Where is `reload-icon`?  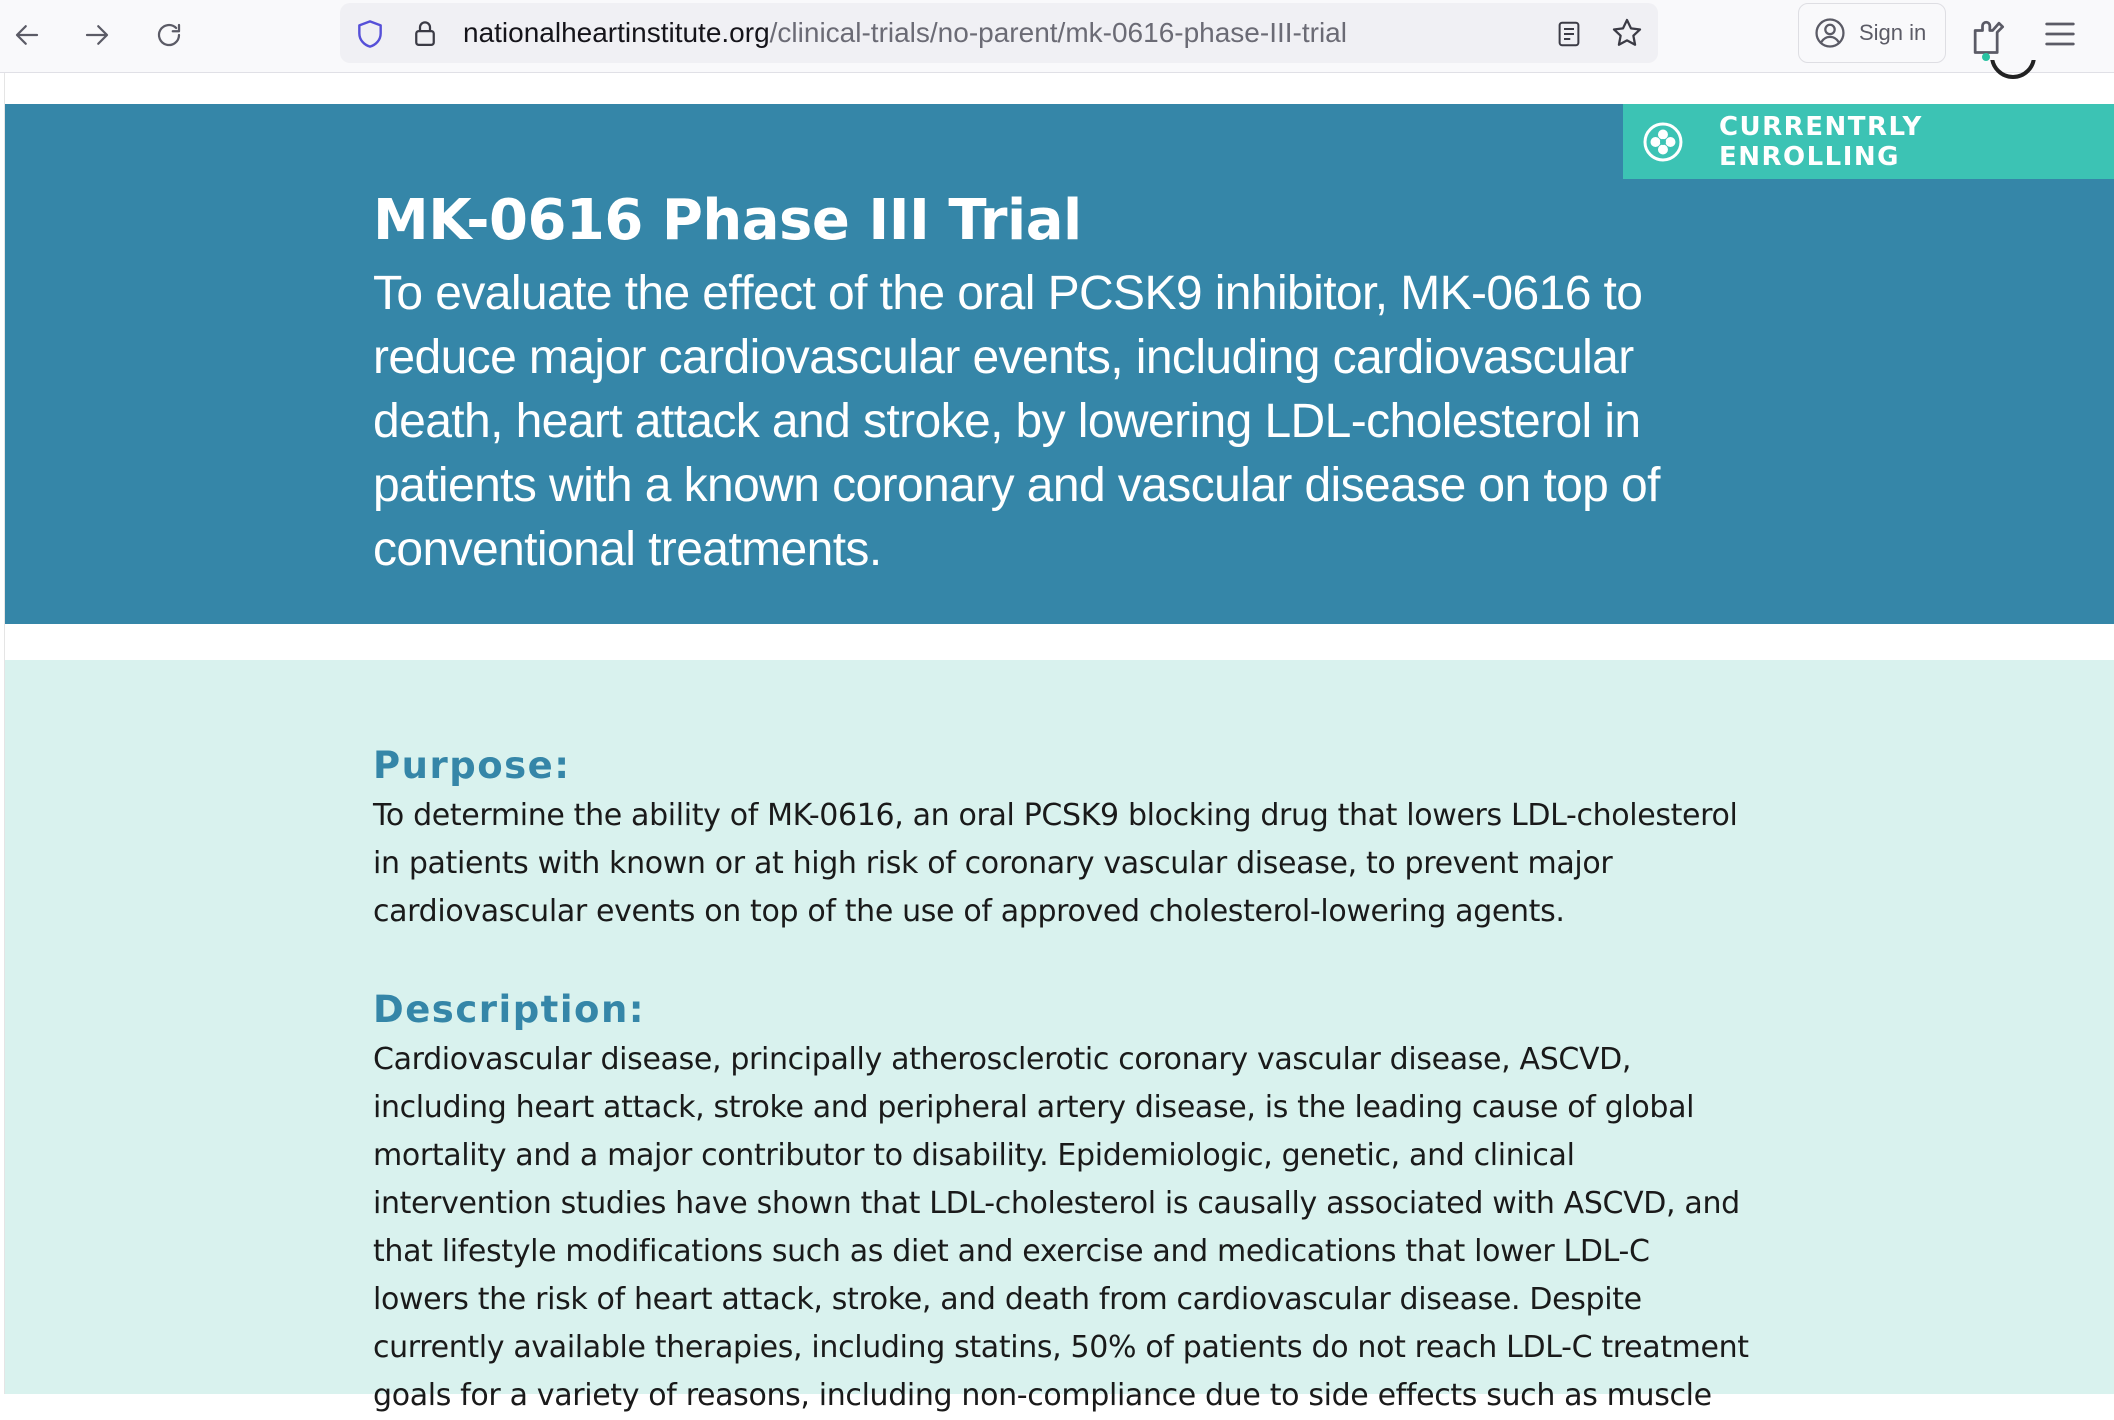
reload-icon is located at coordinates (169, 35).